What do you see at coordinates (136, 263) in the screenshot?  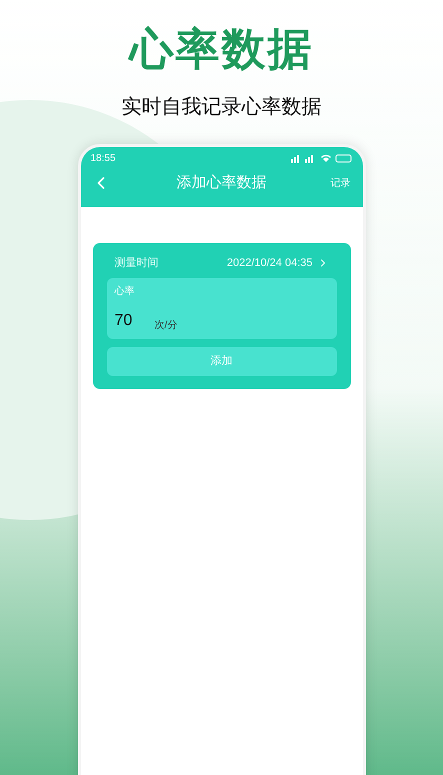 I see `time-label: 测量时间` at bounding box center [136, 263].